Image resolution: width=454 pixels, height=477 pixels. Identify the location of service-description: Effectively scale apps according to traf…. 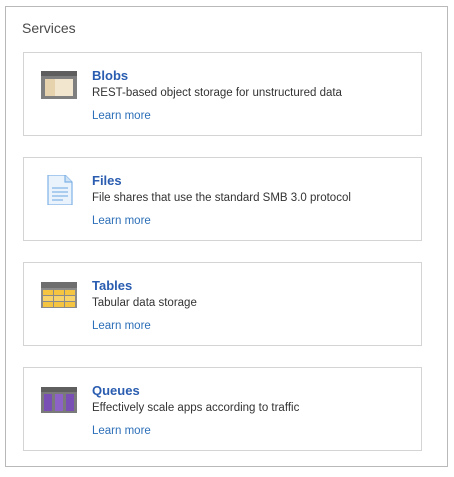
(196, 408).